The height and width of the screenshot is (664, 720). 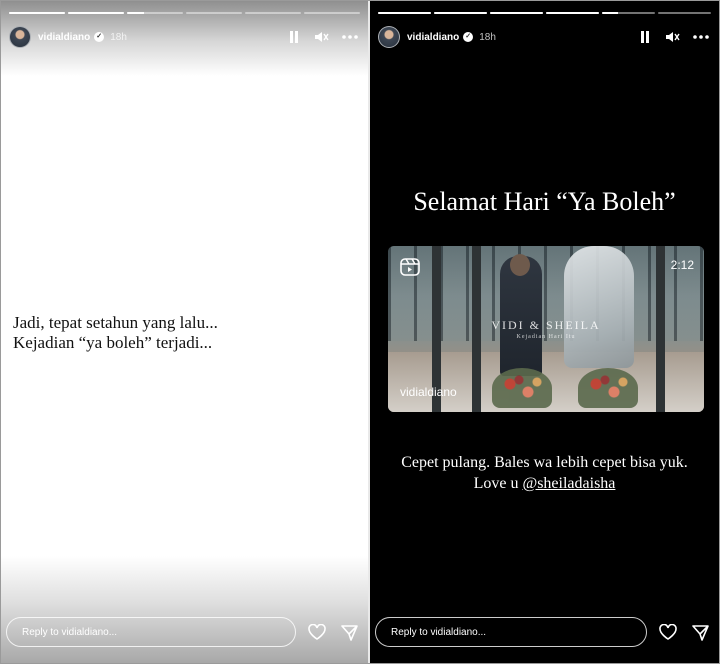 What do you see at coordinates (546, 337) in the screenshot?
I see `reel-overlay-subtitle: Kejadian Hari Itu` at bounding box center [546, 337].